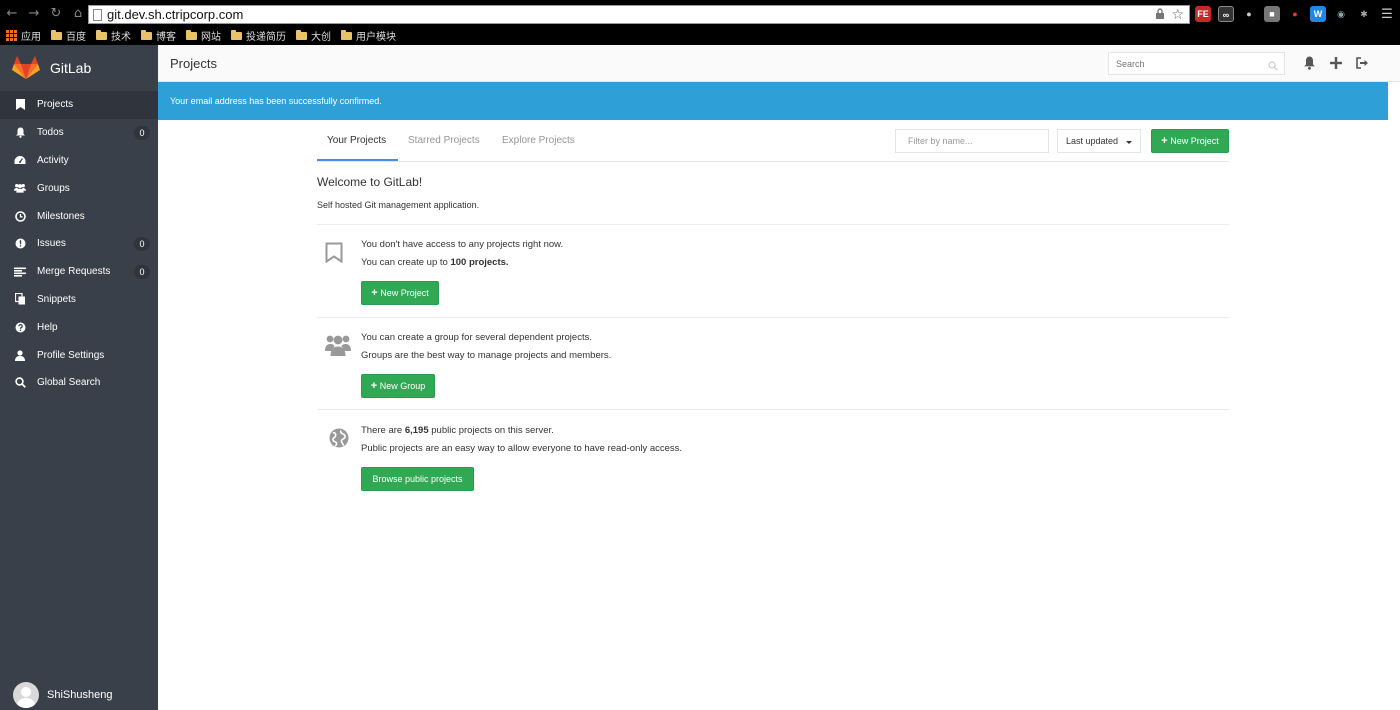 This screenshot has height=710, width=1400. Describe the element at coordinates (1318, 14) in the screenshot. I see `extension-w-icon: W` at that location.